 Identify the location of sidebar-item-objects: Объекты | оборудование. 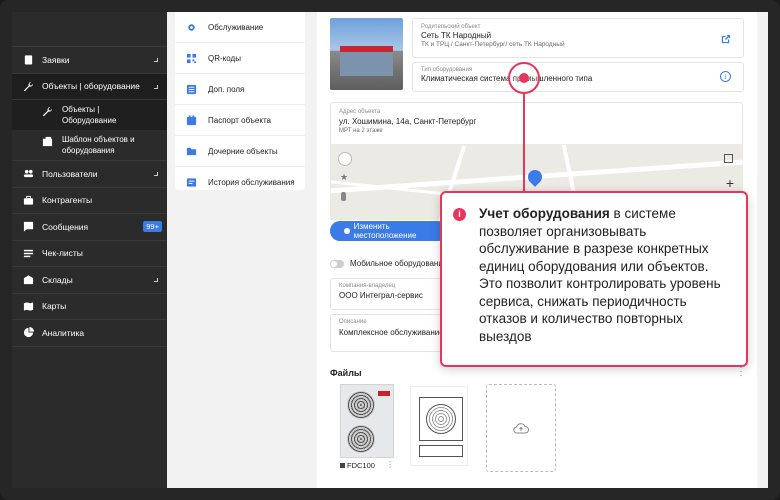
(89, 86).